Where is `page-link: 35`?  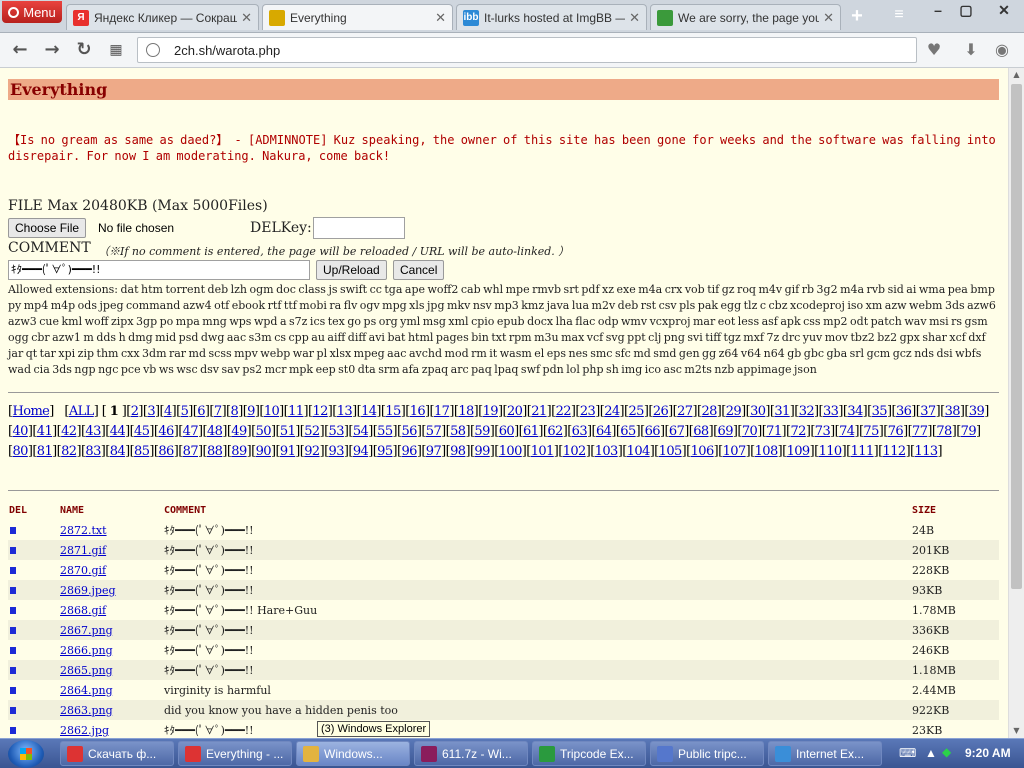 page-link: 35 is located at coordinates (880, 411).